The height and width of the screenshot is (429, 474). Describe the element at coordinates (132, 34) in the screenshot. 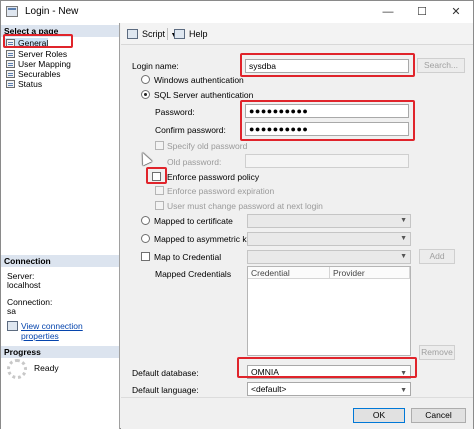

I see `script-icon` at that location.